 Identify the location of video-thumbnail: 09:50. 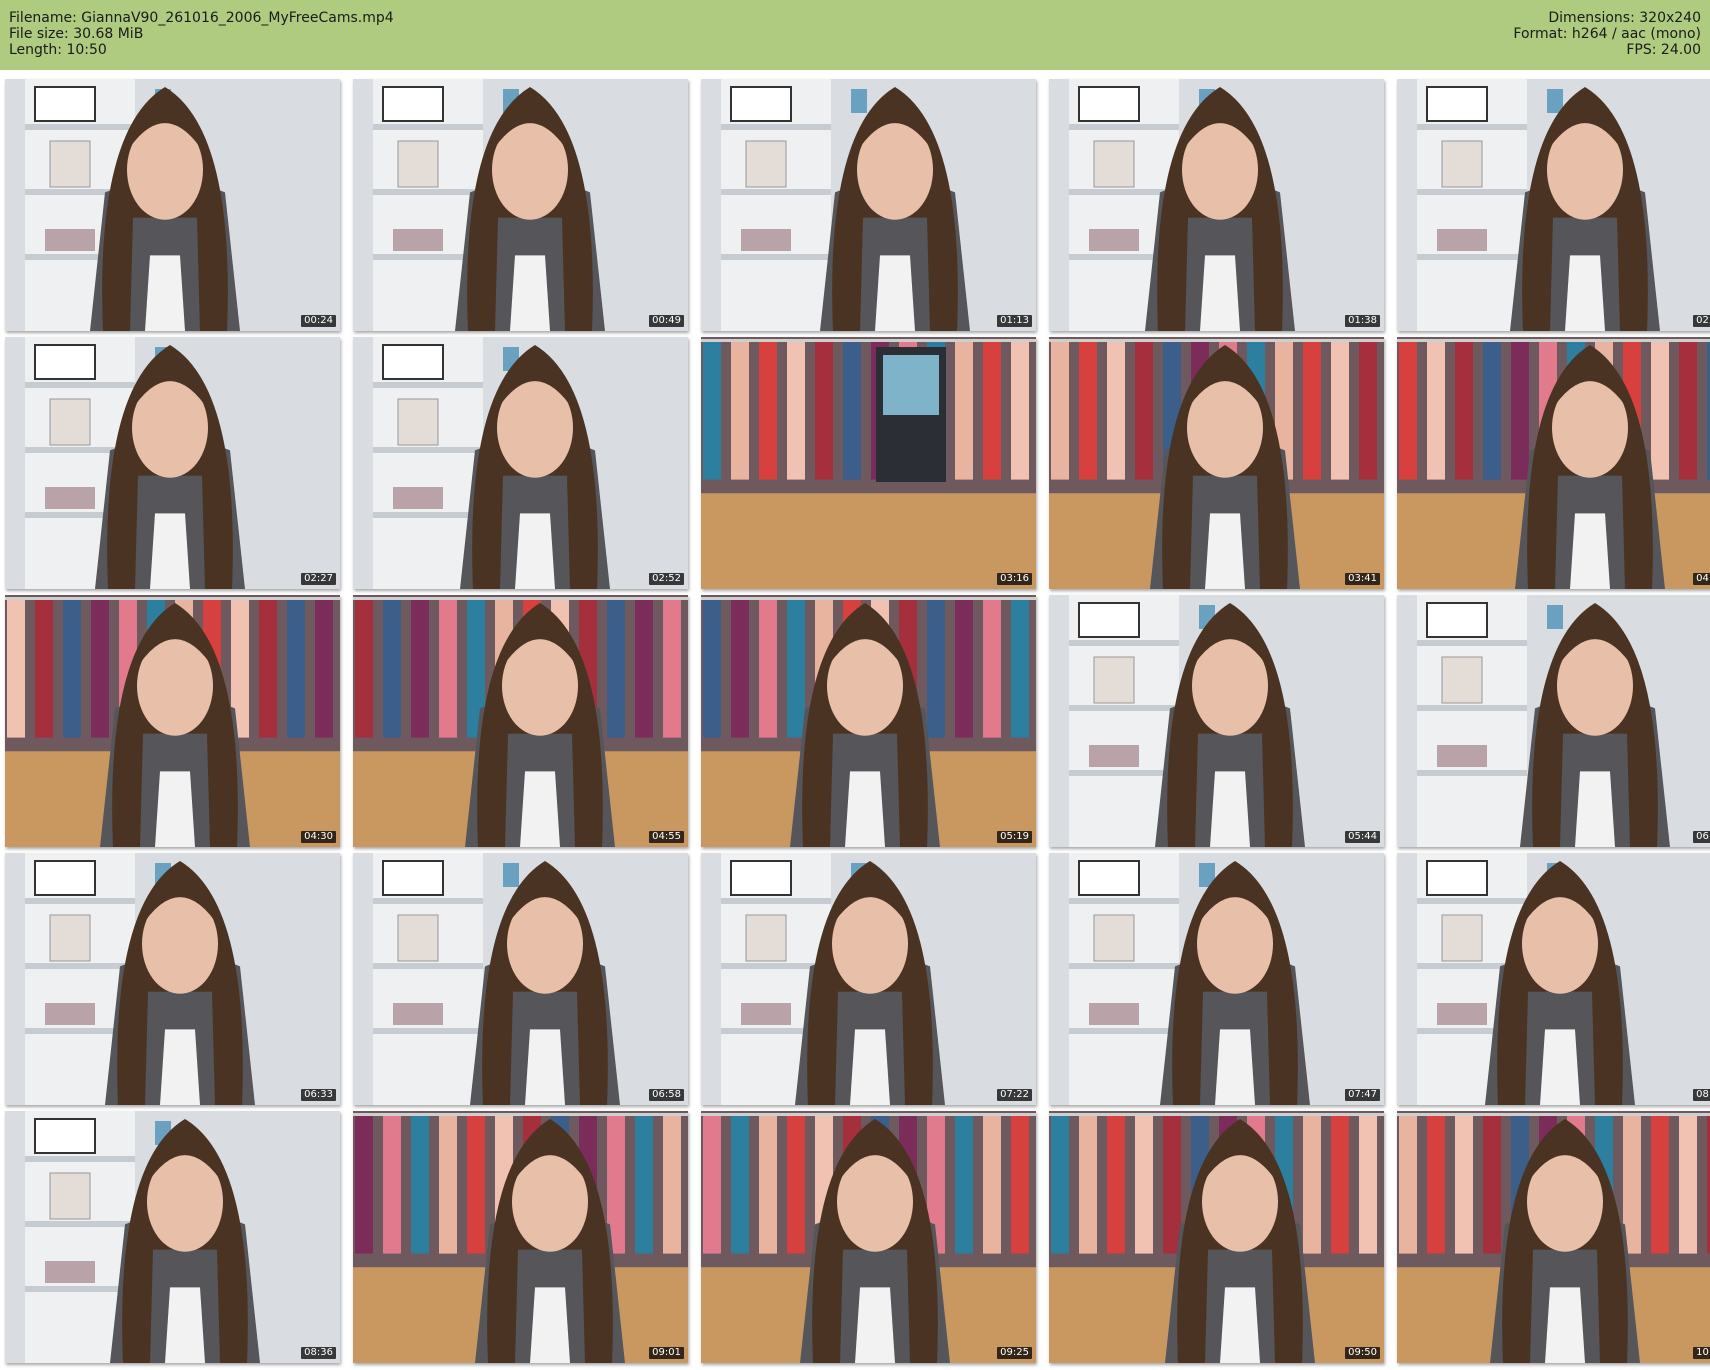
(1216, 1237).